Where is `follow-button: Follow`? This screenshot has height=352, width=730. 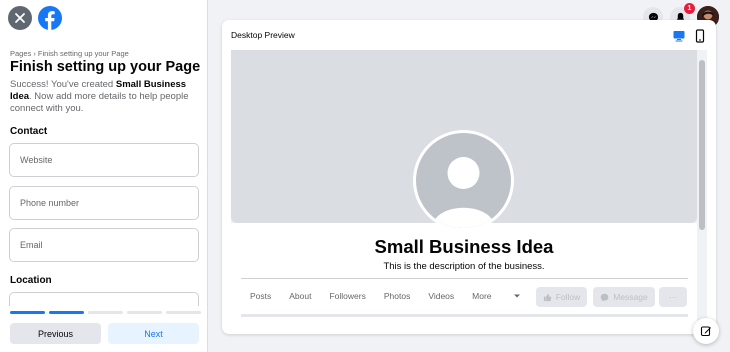 follow-button: Follow is located at coordinates (561, 297).